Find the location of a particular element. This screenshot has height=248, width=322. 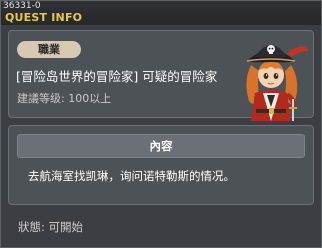

title-bar: 36331-0 QUEST INFO is located at coordinates (161, 13).